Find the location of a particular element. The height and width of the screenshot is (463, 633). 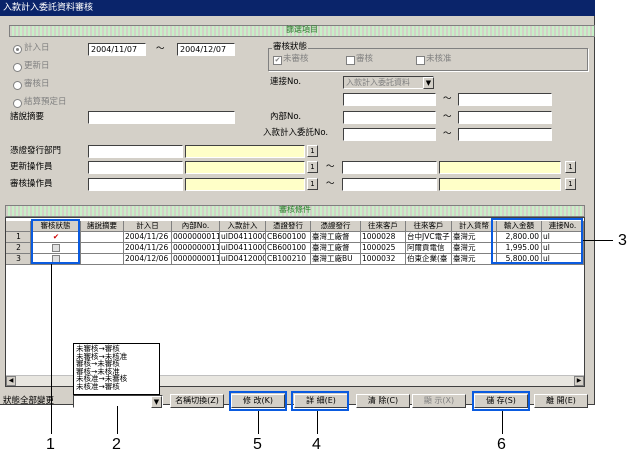

radio-label-update-date: 更新日 is located at coordinates (37, 66).